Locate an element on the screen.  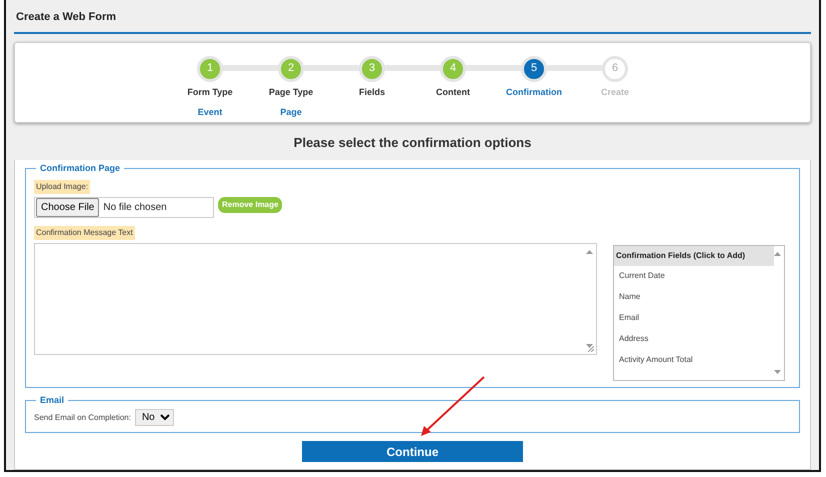
step-label: Content is located at coordinates (453, 92).